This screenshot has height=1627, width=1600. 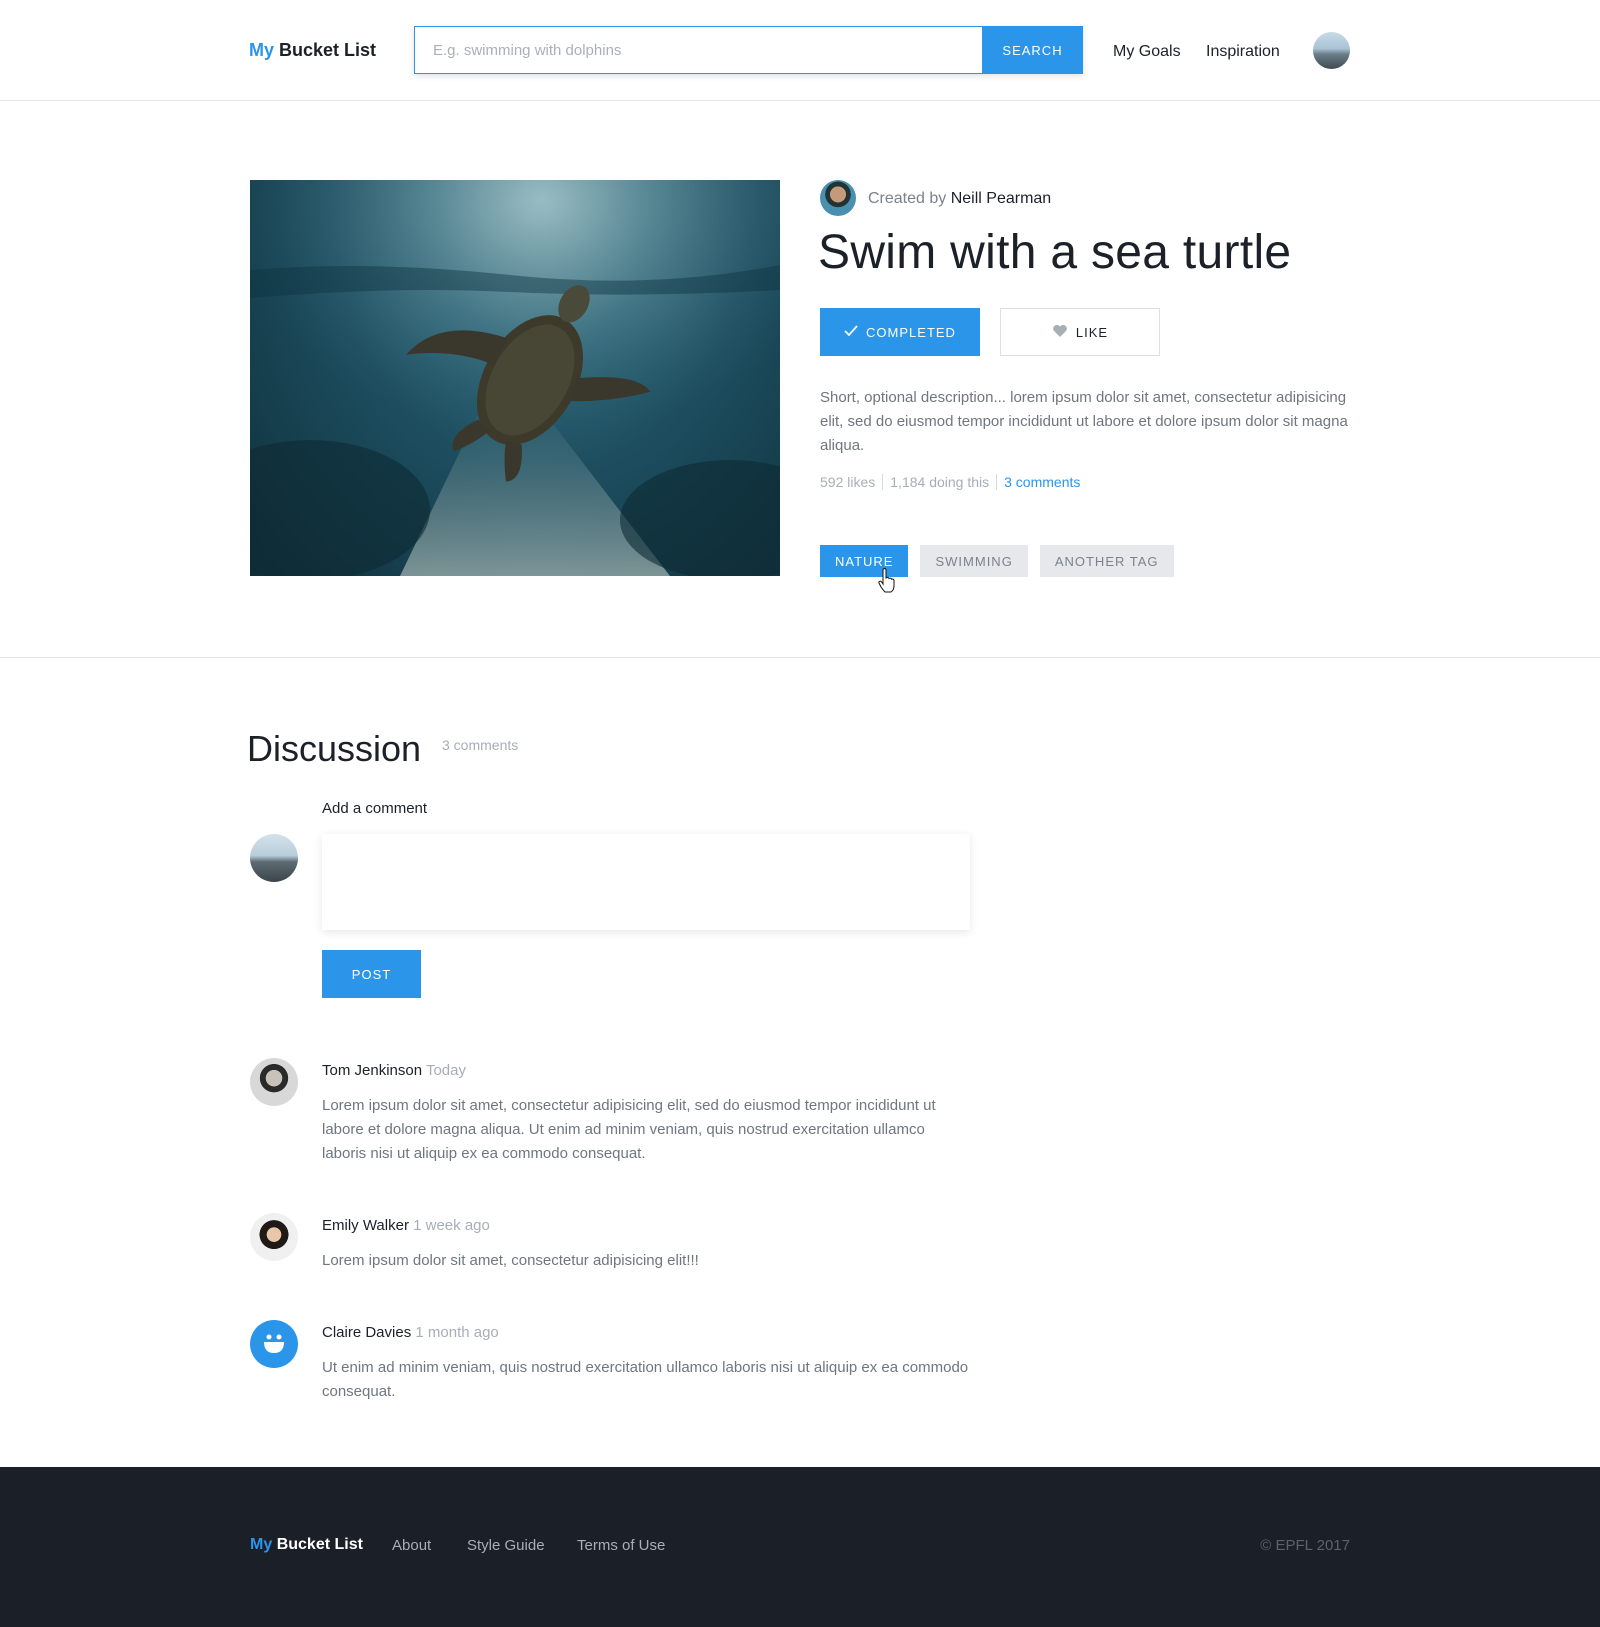 I want to click on completed-button: COMPLETED, so click(x=900, y=332).